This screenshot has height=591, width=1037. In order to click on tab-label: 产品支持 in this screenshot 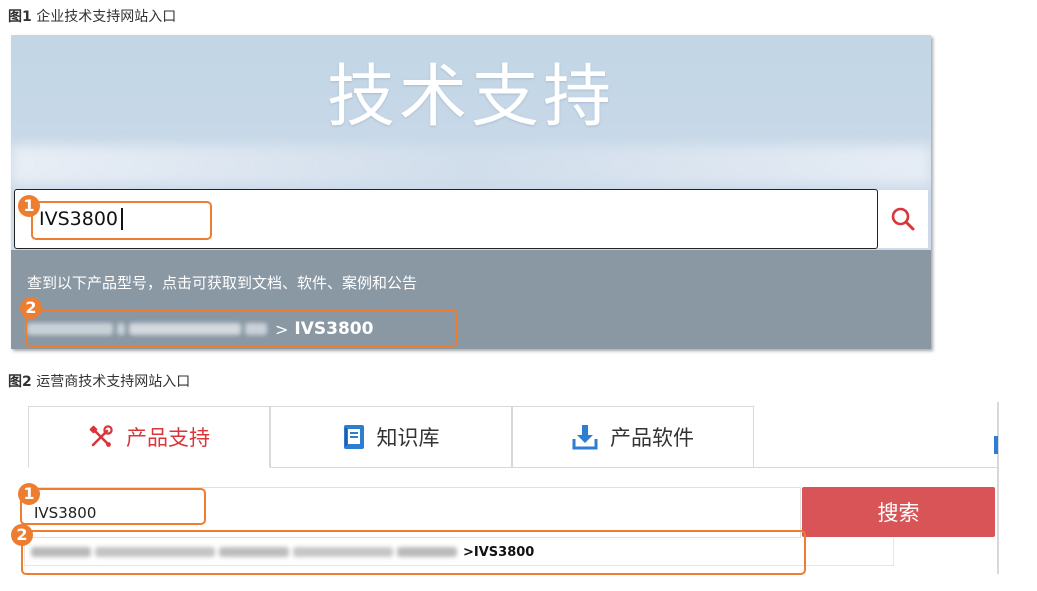, I will do `click(168, 438)`.